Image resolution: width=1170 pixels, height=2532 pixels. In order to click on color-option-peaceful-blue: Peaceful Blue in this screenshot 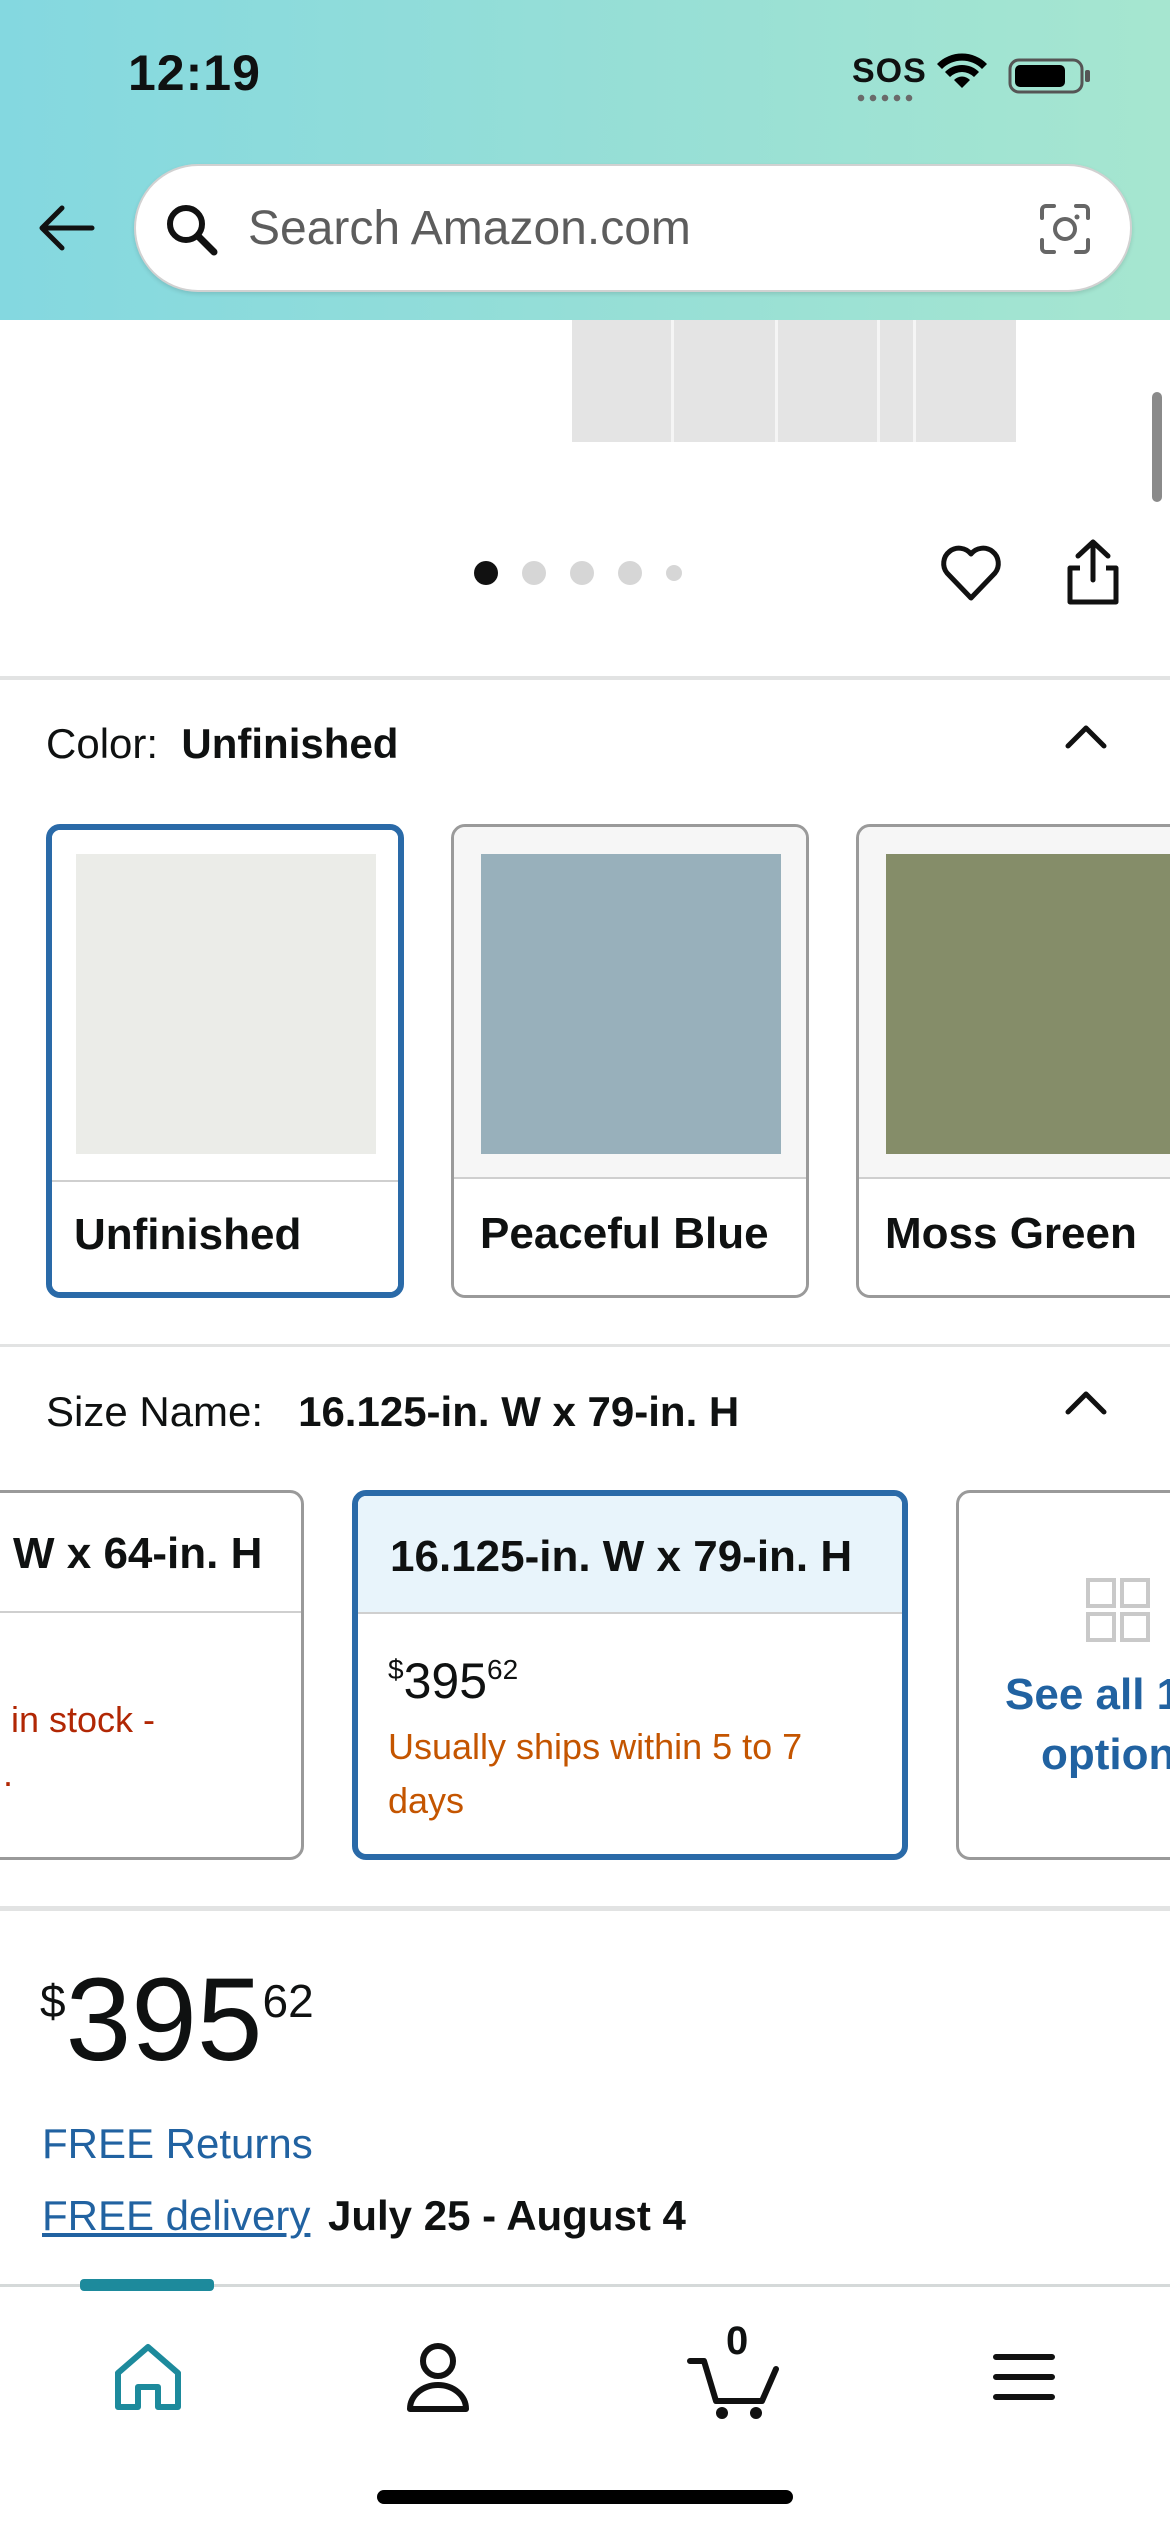, I will do `click(630, 1061)`.